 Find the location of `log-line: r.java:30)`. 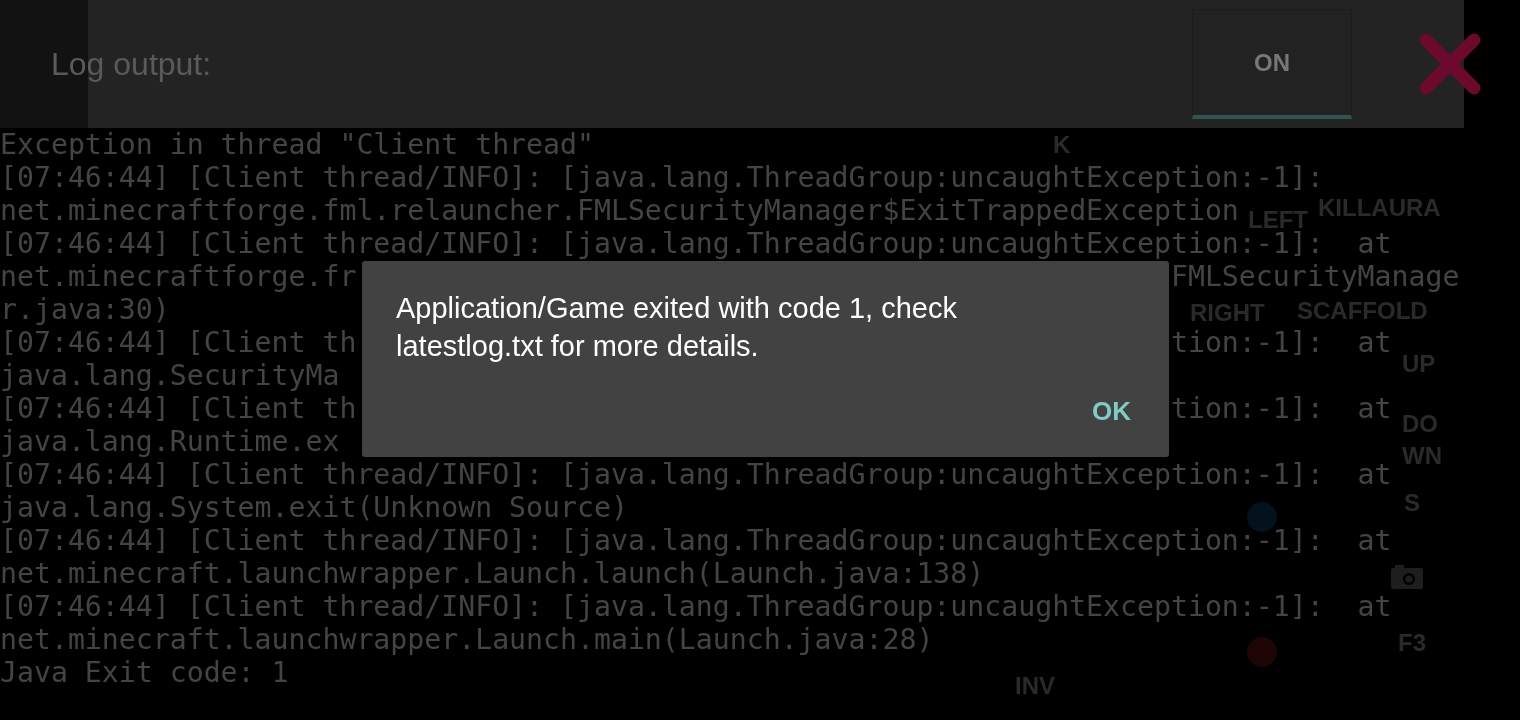

log-line: r.java:30) is located at coordinates (85, 309).